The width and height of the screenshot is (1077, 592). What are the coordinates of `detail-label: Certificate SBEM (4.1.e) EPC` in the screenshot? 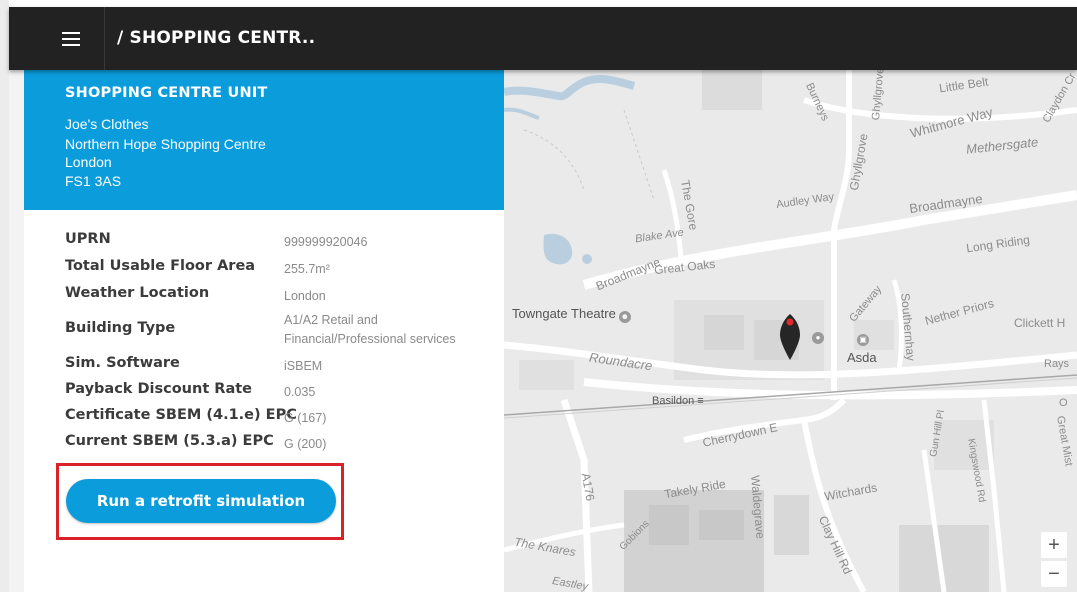 It's located at (181, 415).